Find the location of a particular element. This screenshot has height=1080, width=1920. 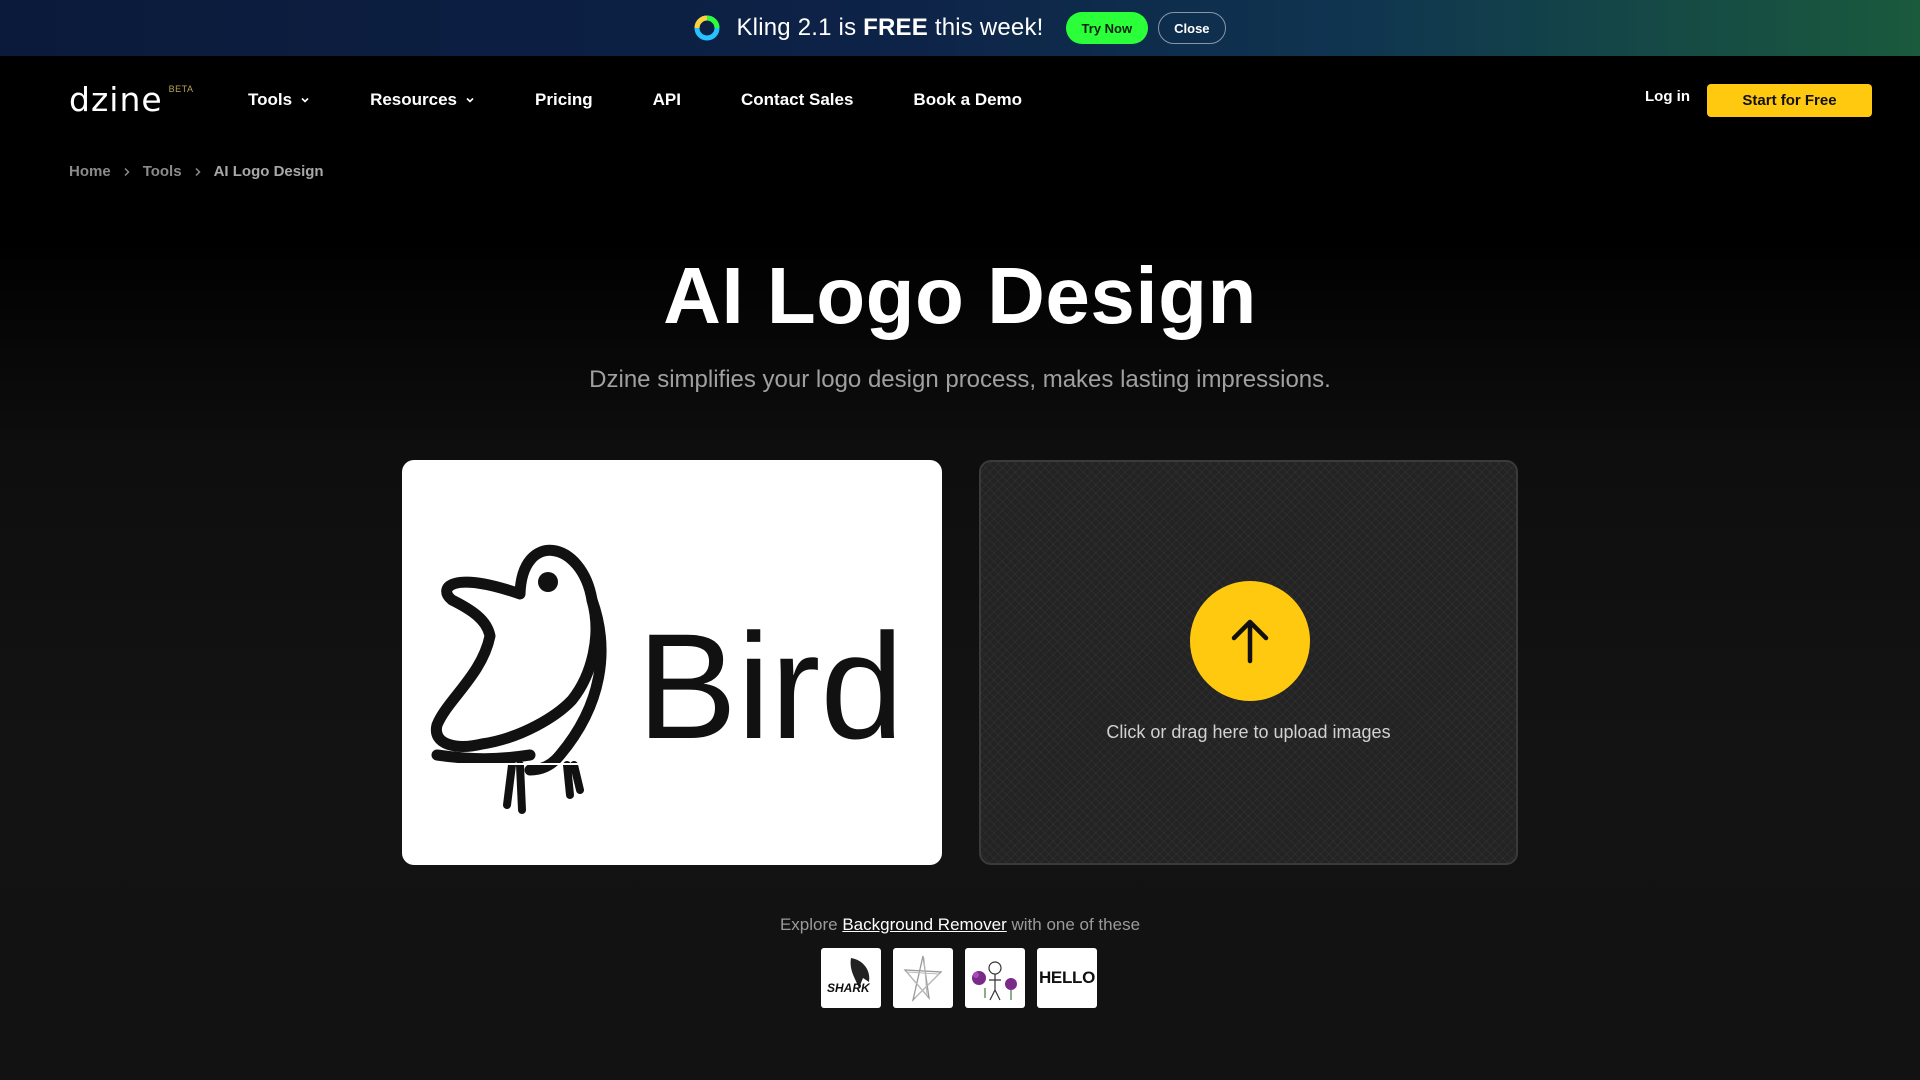

hello-label: HELLO is located at coordinates (1067, 977).